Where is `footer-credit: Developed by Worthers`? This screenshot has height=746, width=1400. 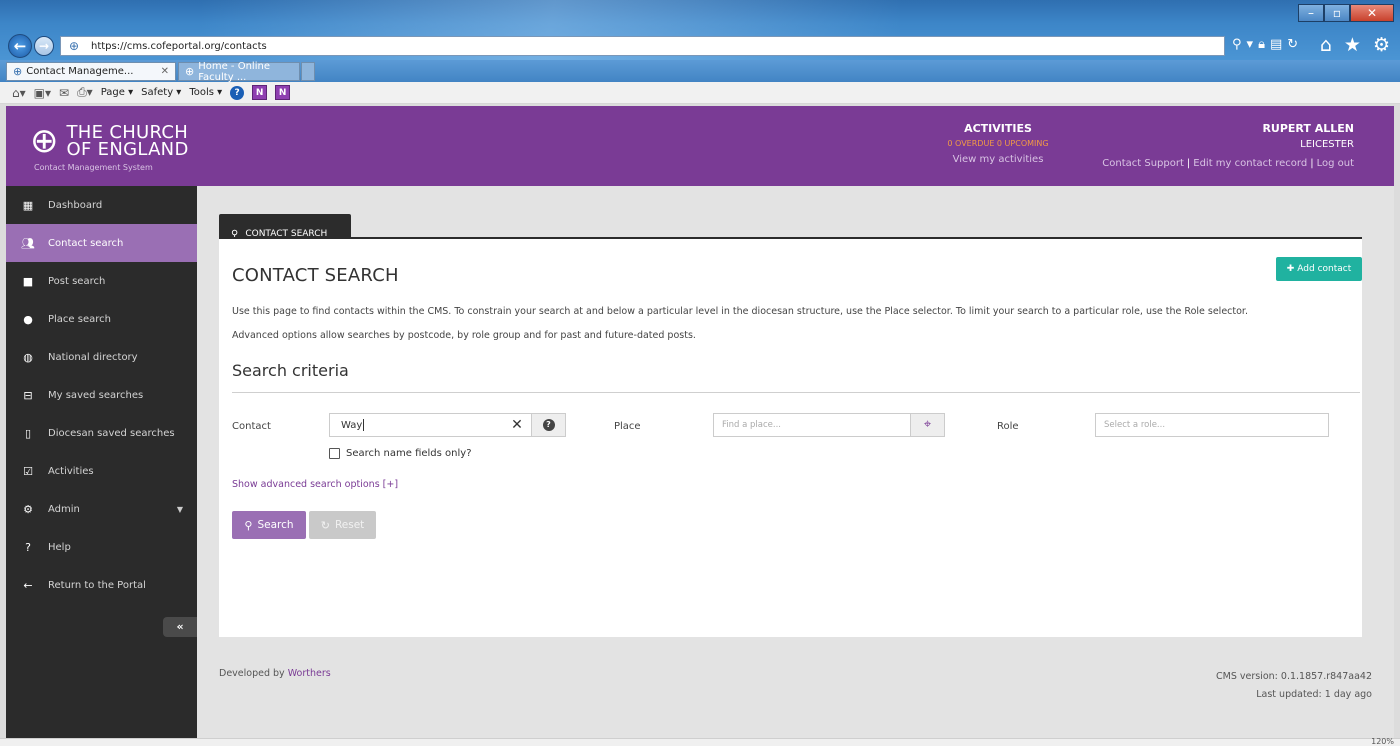 footer-credit: Developed by Worthers is located at coordinates (275, 673).